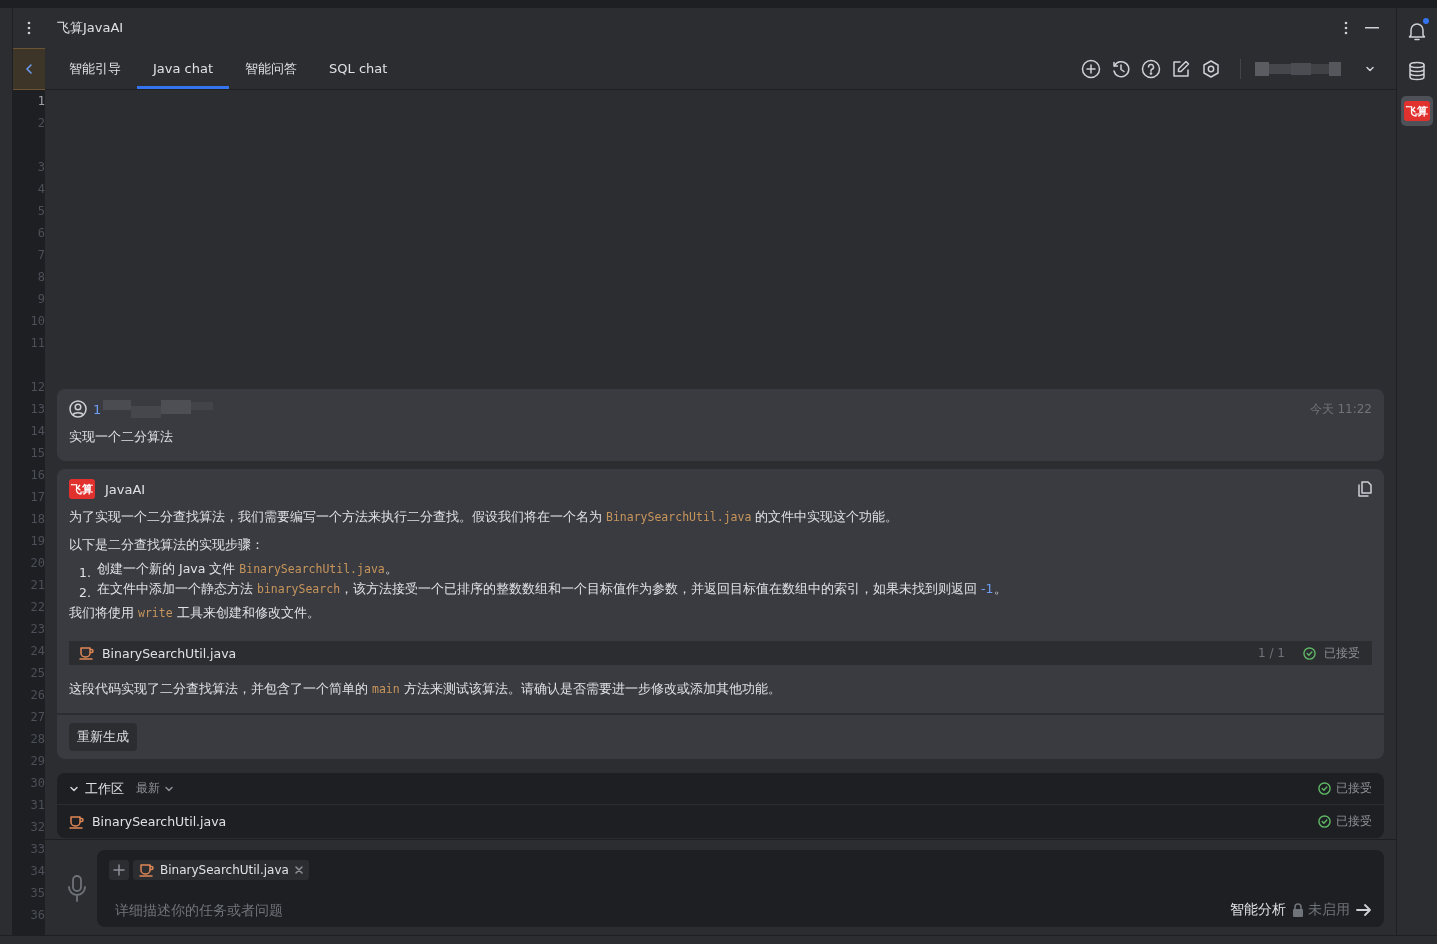 The height and width of the screenshot is (944, 1437). Describe the element at coordinates (125, 489) in the screenshot. I see `assistant-name: JavaAI` at that location.